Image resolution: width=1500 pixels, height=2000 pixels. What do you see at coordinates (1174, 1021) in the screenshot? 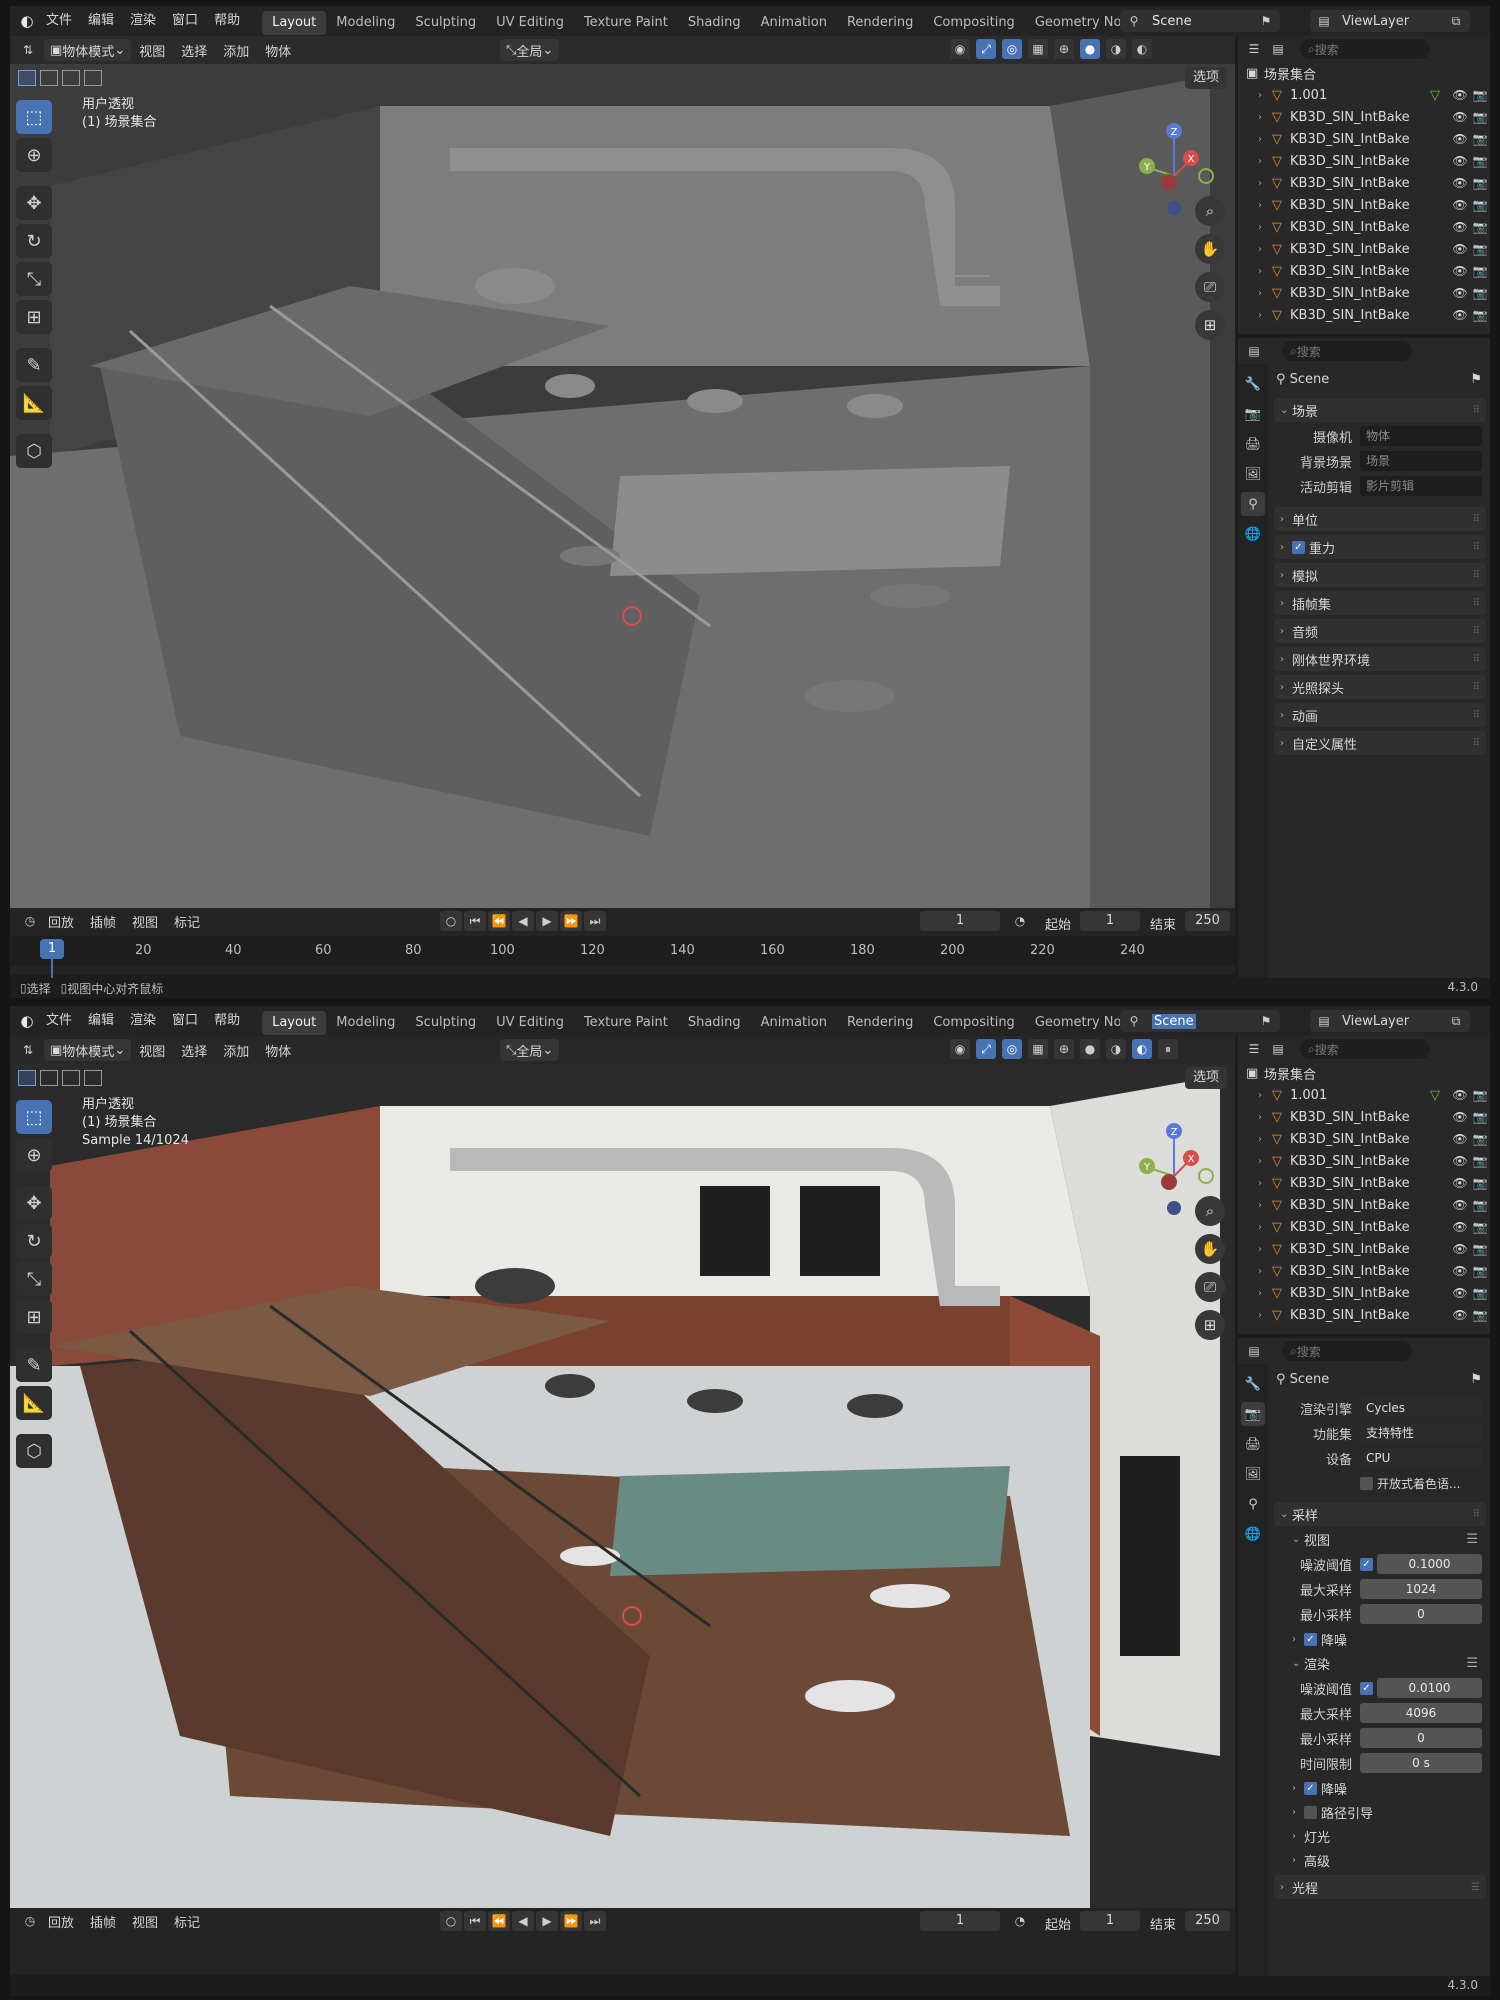
I see `scene-name-input: Scene` at bounding box center [1174, 1021].